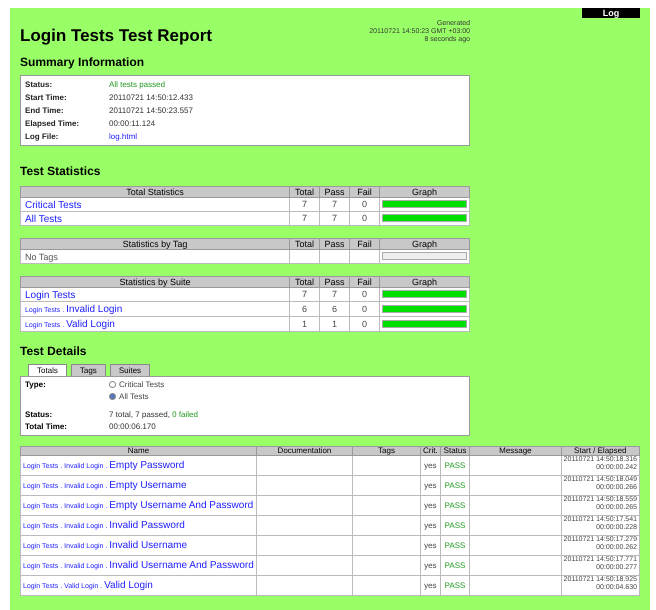  I want to click on column-header: Statistics by Suite, so click(155, 281).